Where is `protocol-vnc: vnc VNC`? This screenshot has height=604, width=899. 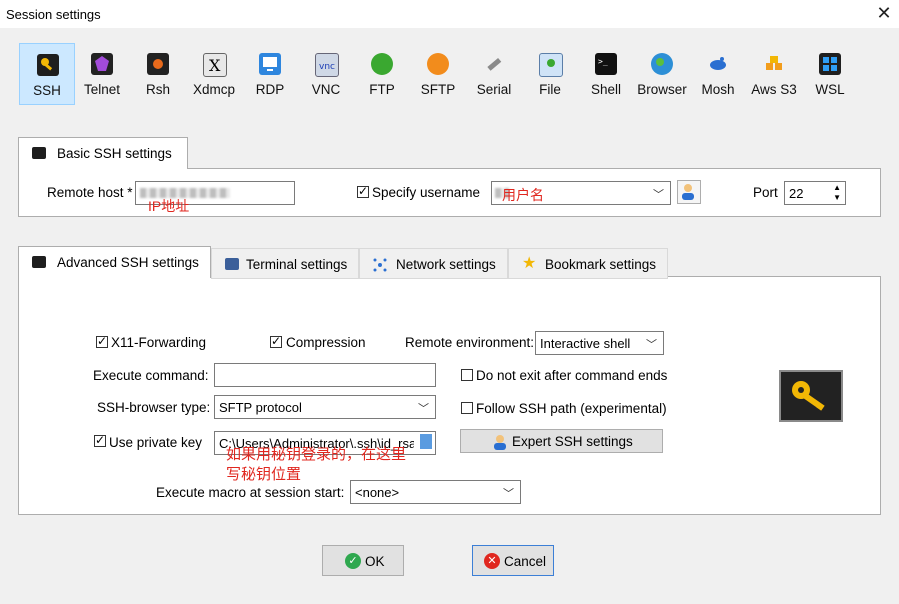 protocol-vnc: vnc VNC is located at coordinates (326, 74).